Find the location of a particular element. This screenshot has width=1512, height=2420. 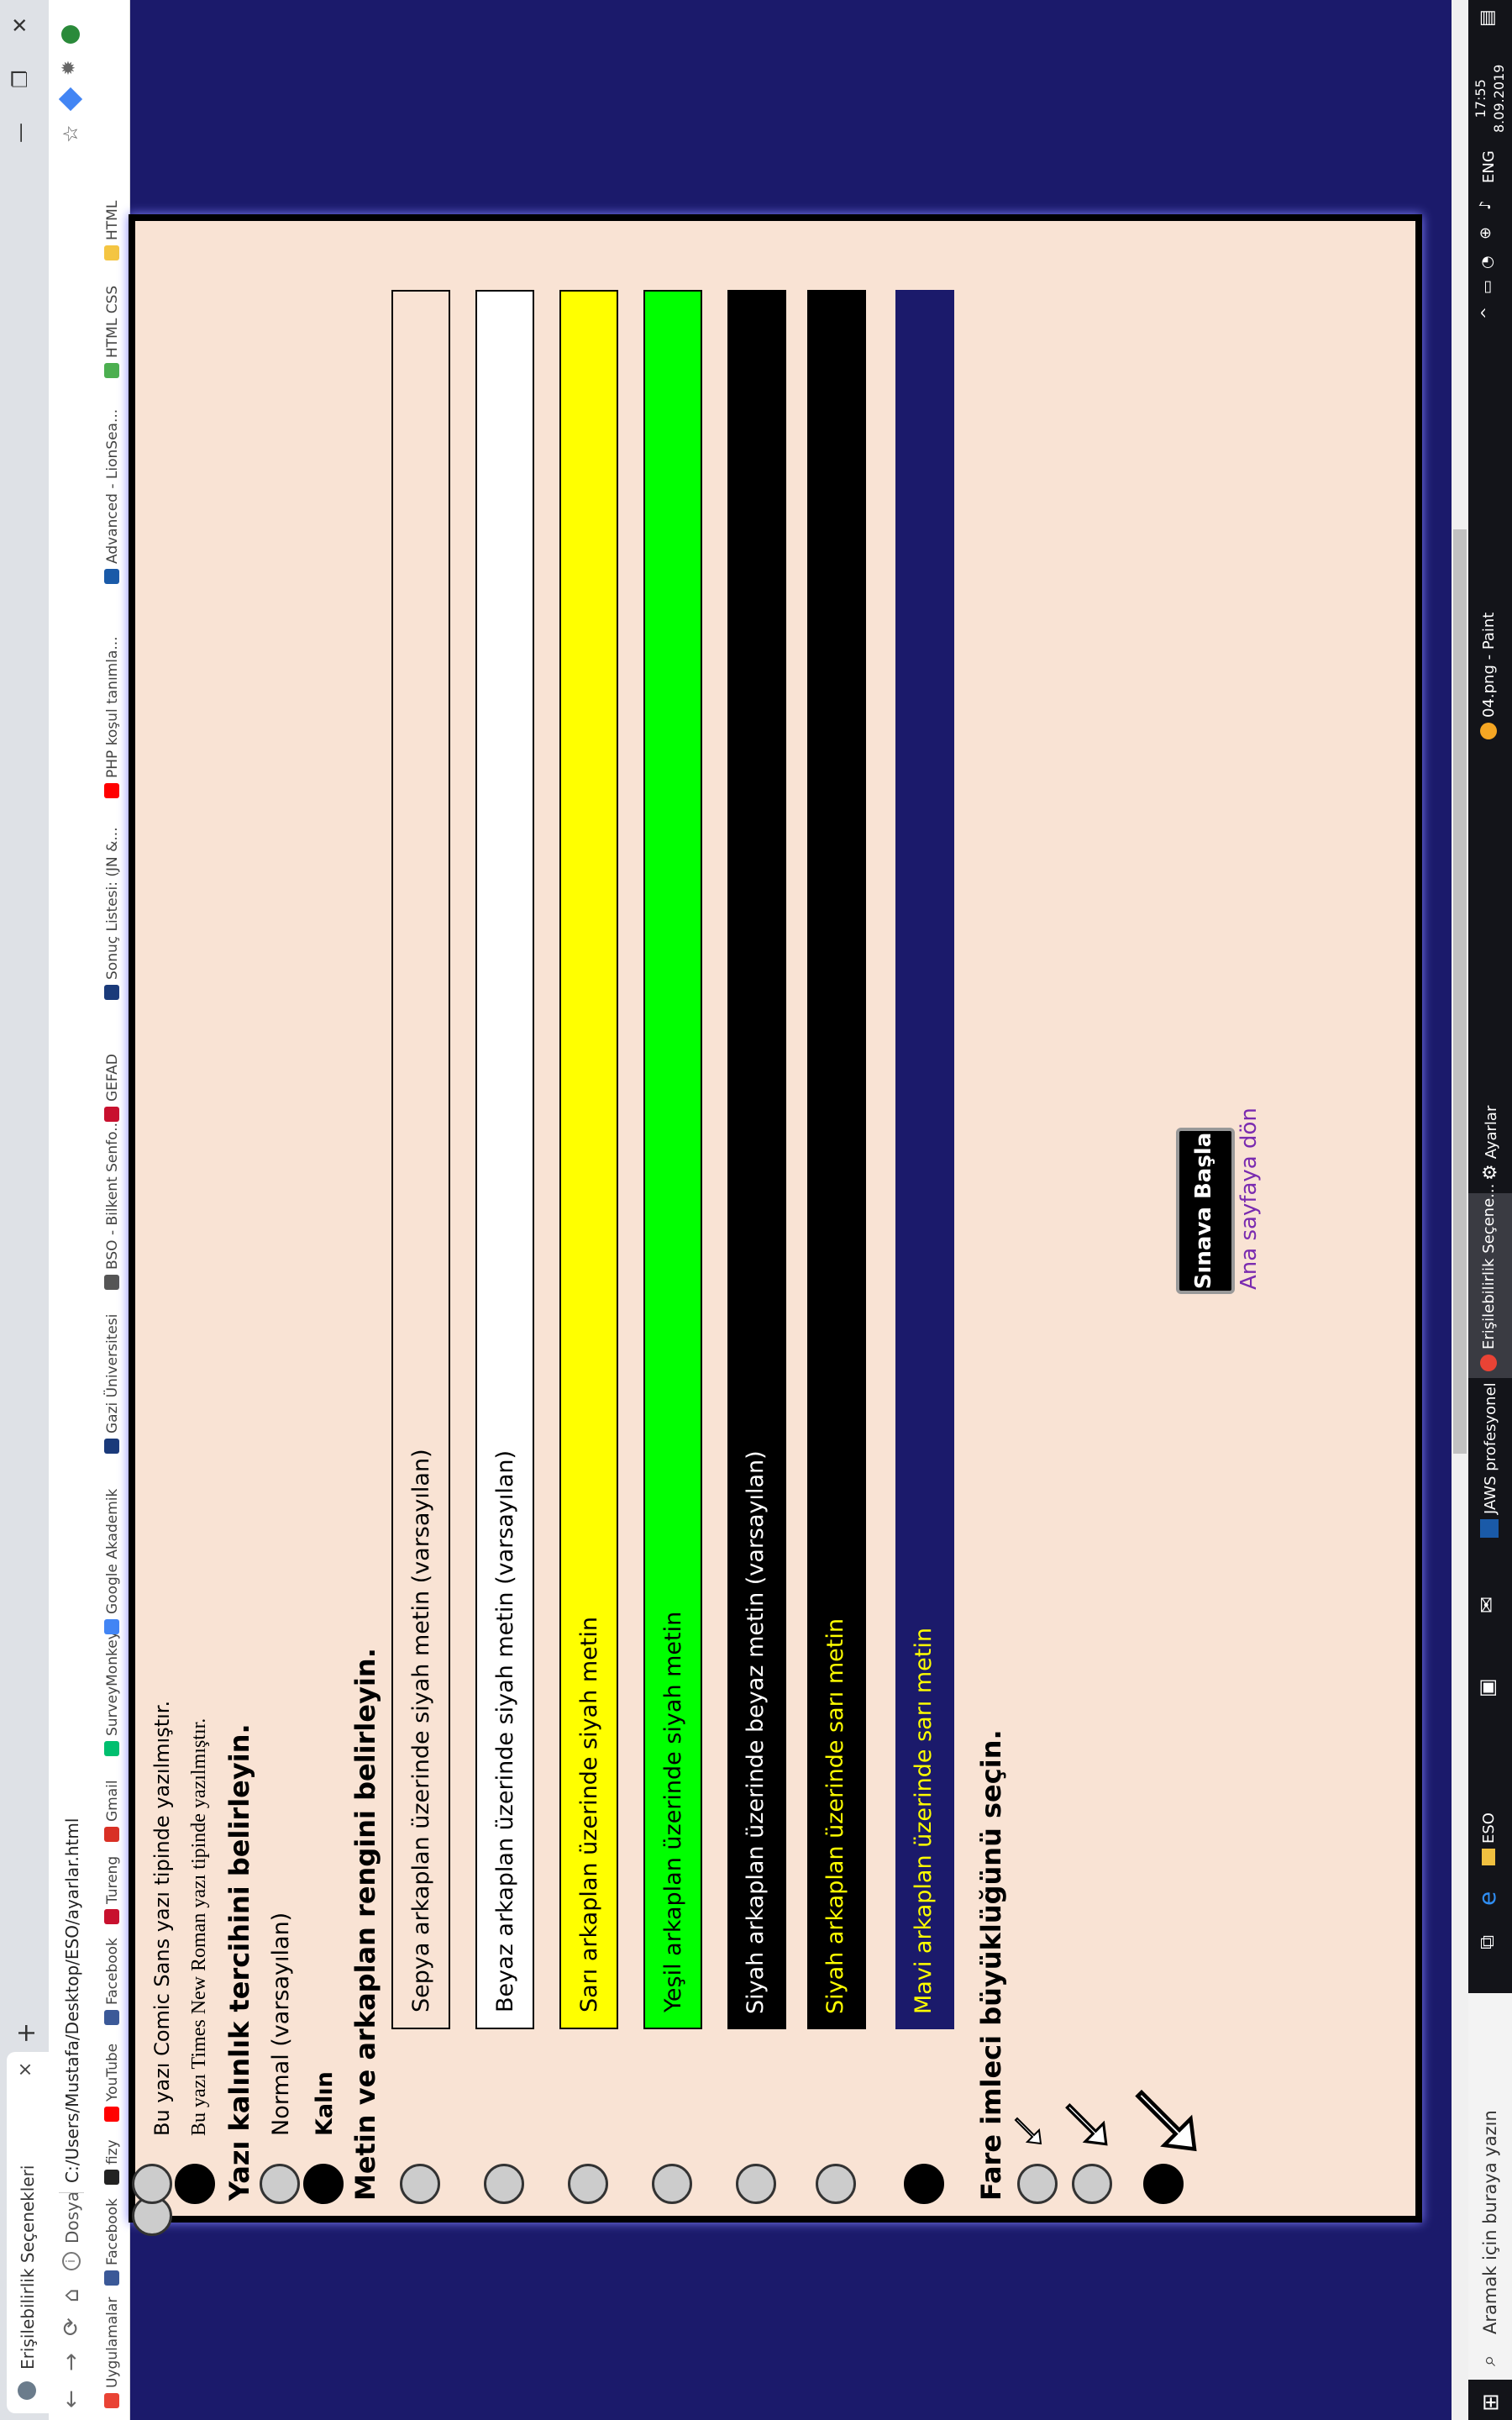

edge-icon: e is located at coordinates (1487, 1899).